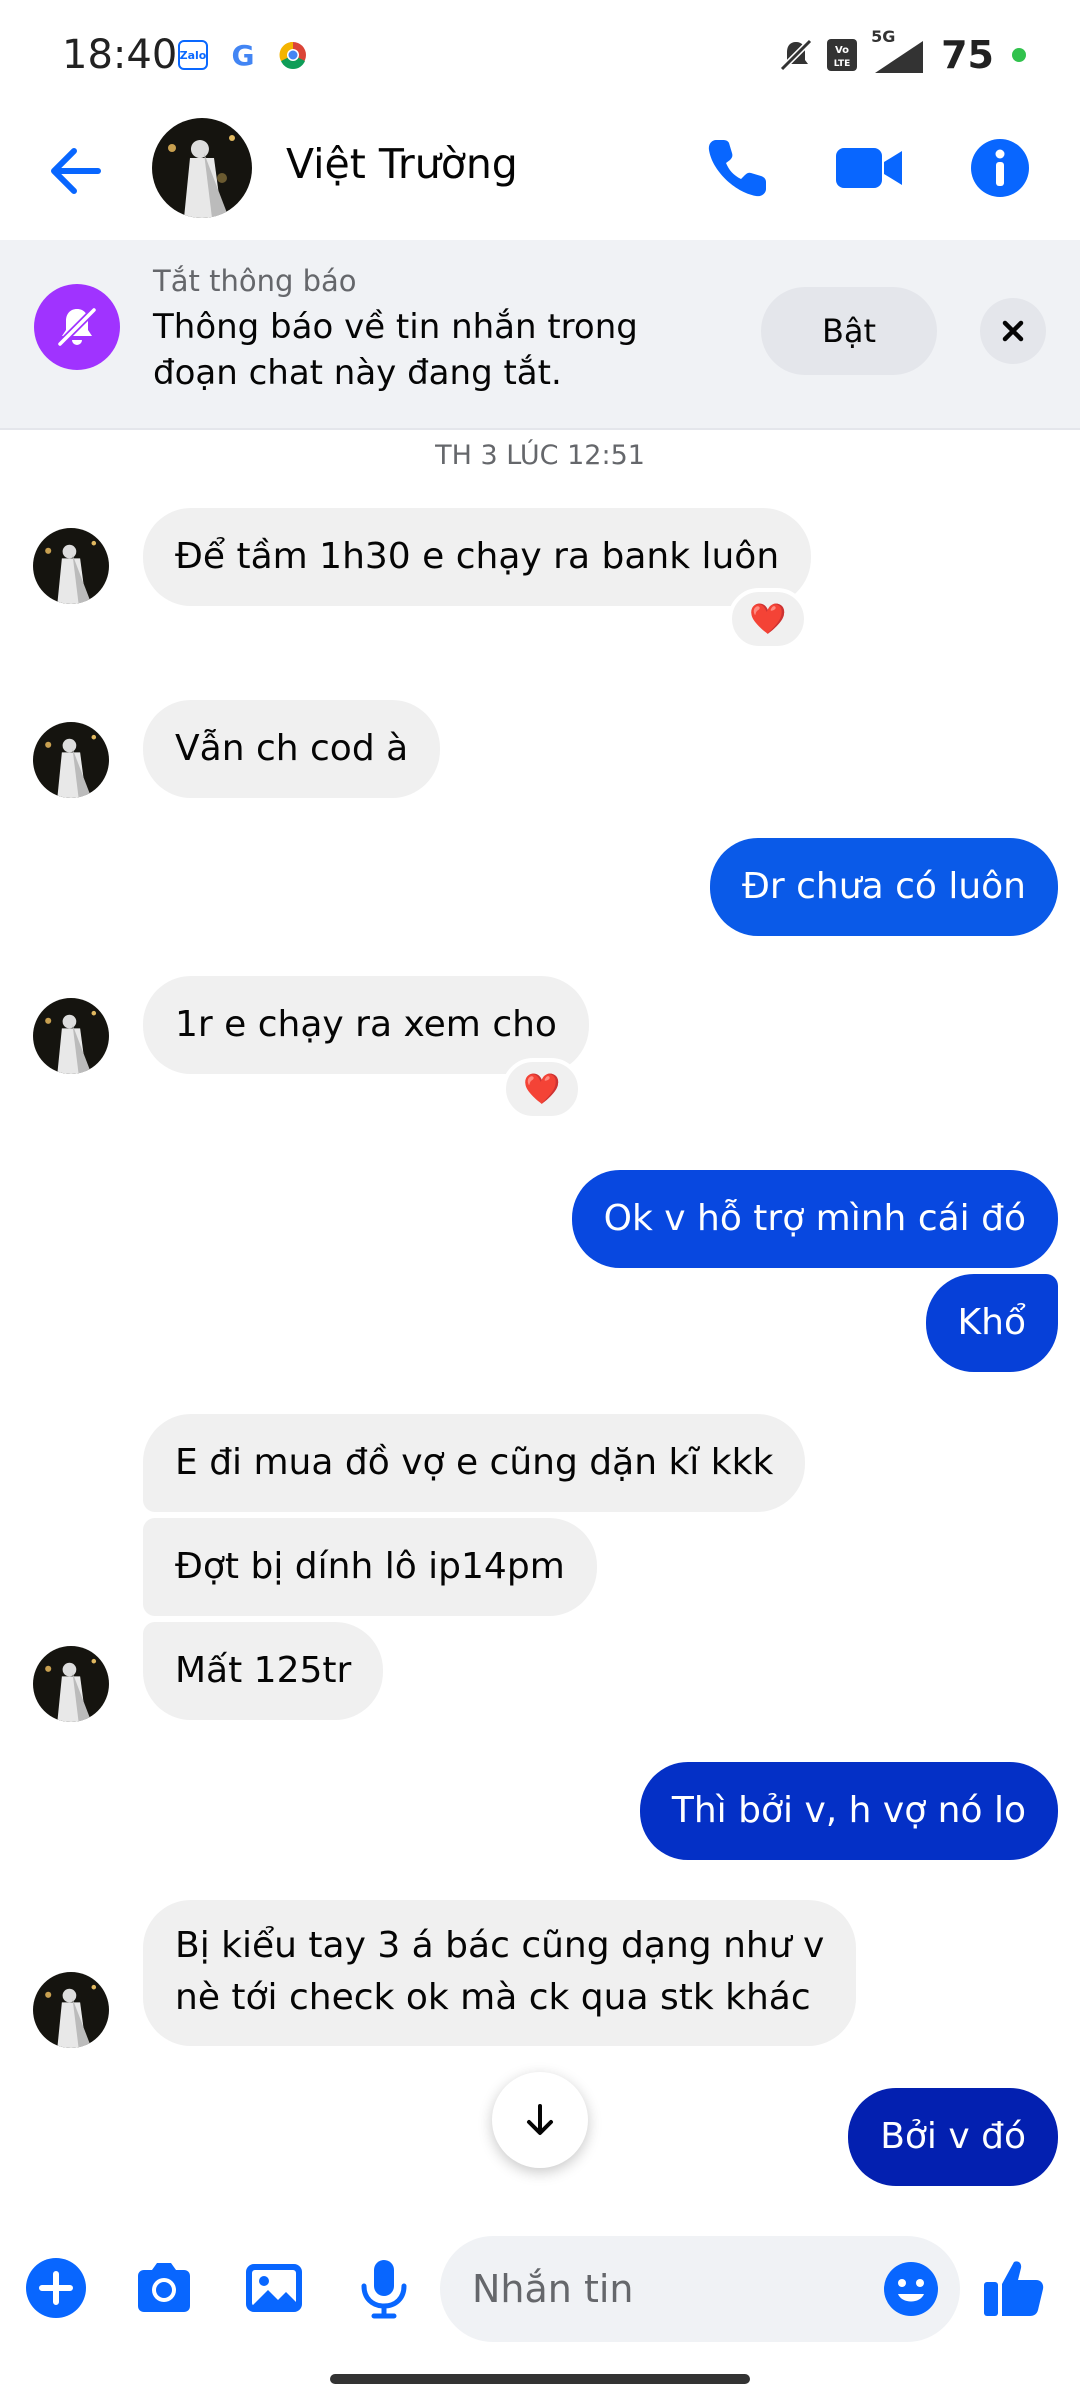 Image resolution: width=1080 pixels, height=2400 pixels. I want to click on bell-off-icon, so click(77, 327).